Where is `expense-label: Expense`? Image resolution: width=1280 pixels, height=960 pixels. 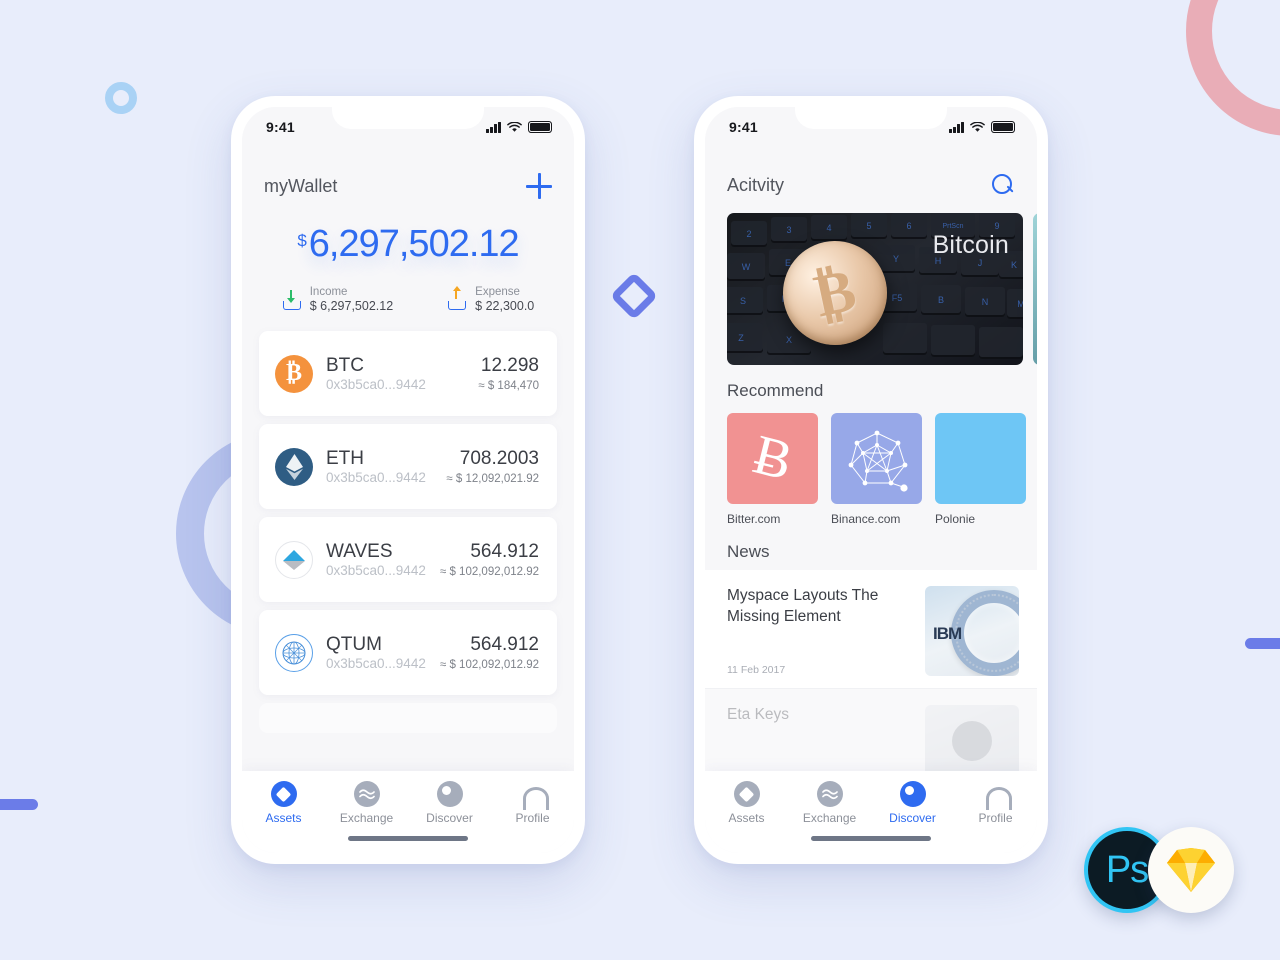
expense-label: Expense is located at coordinates (497, 292).